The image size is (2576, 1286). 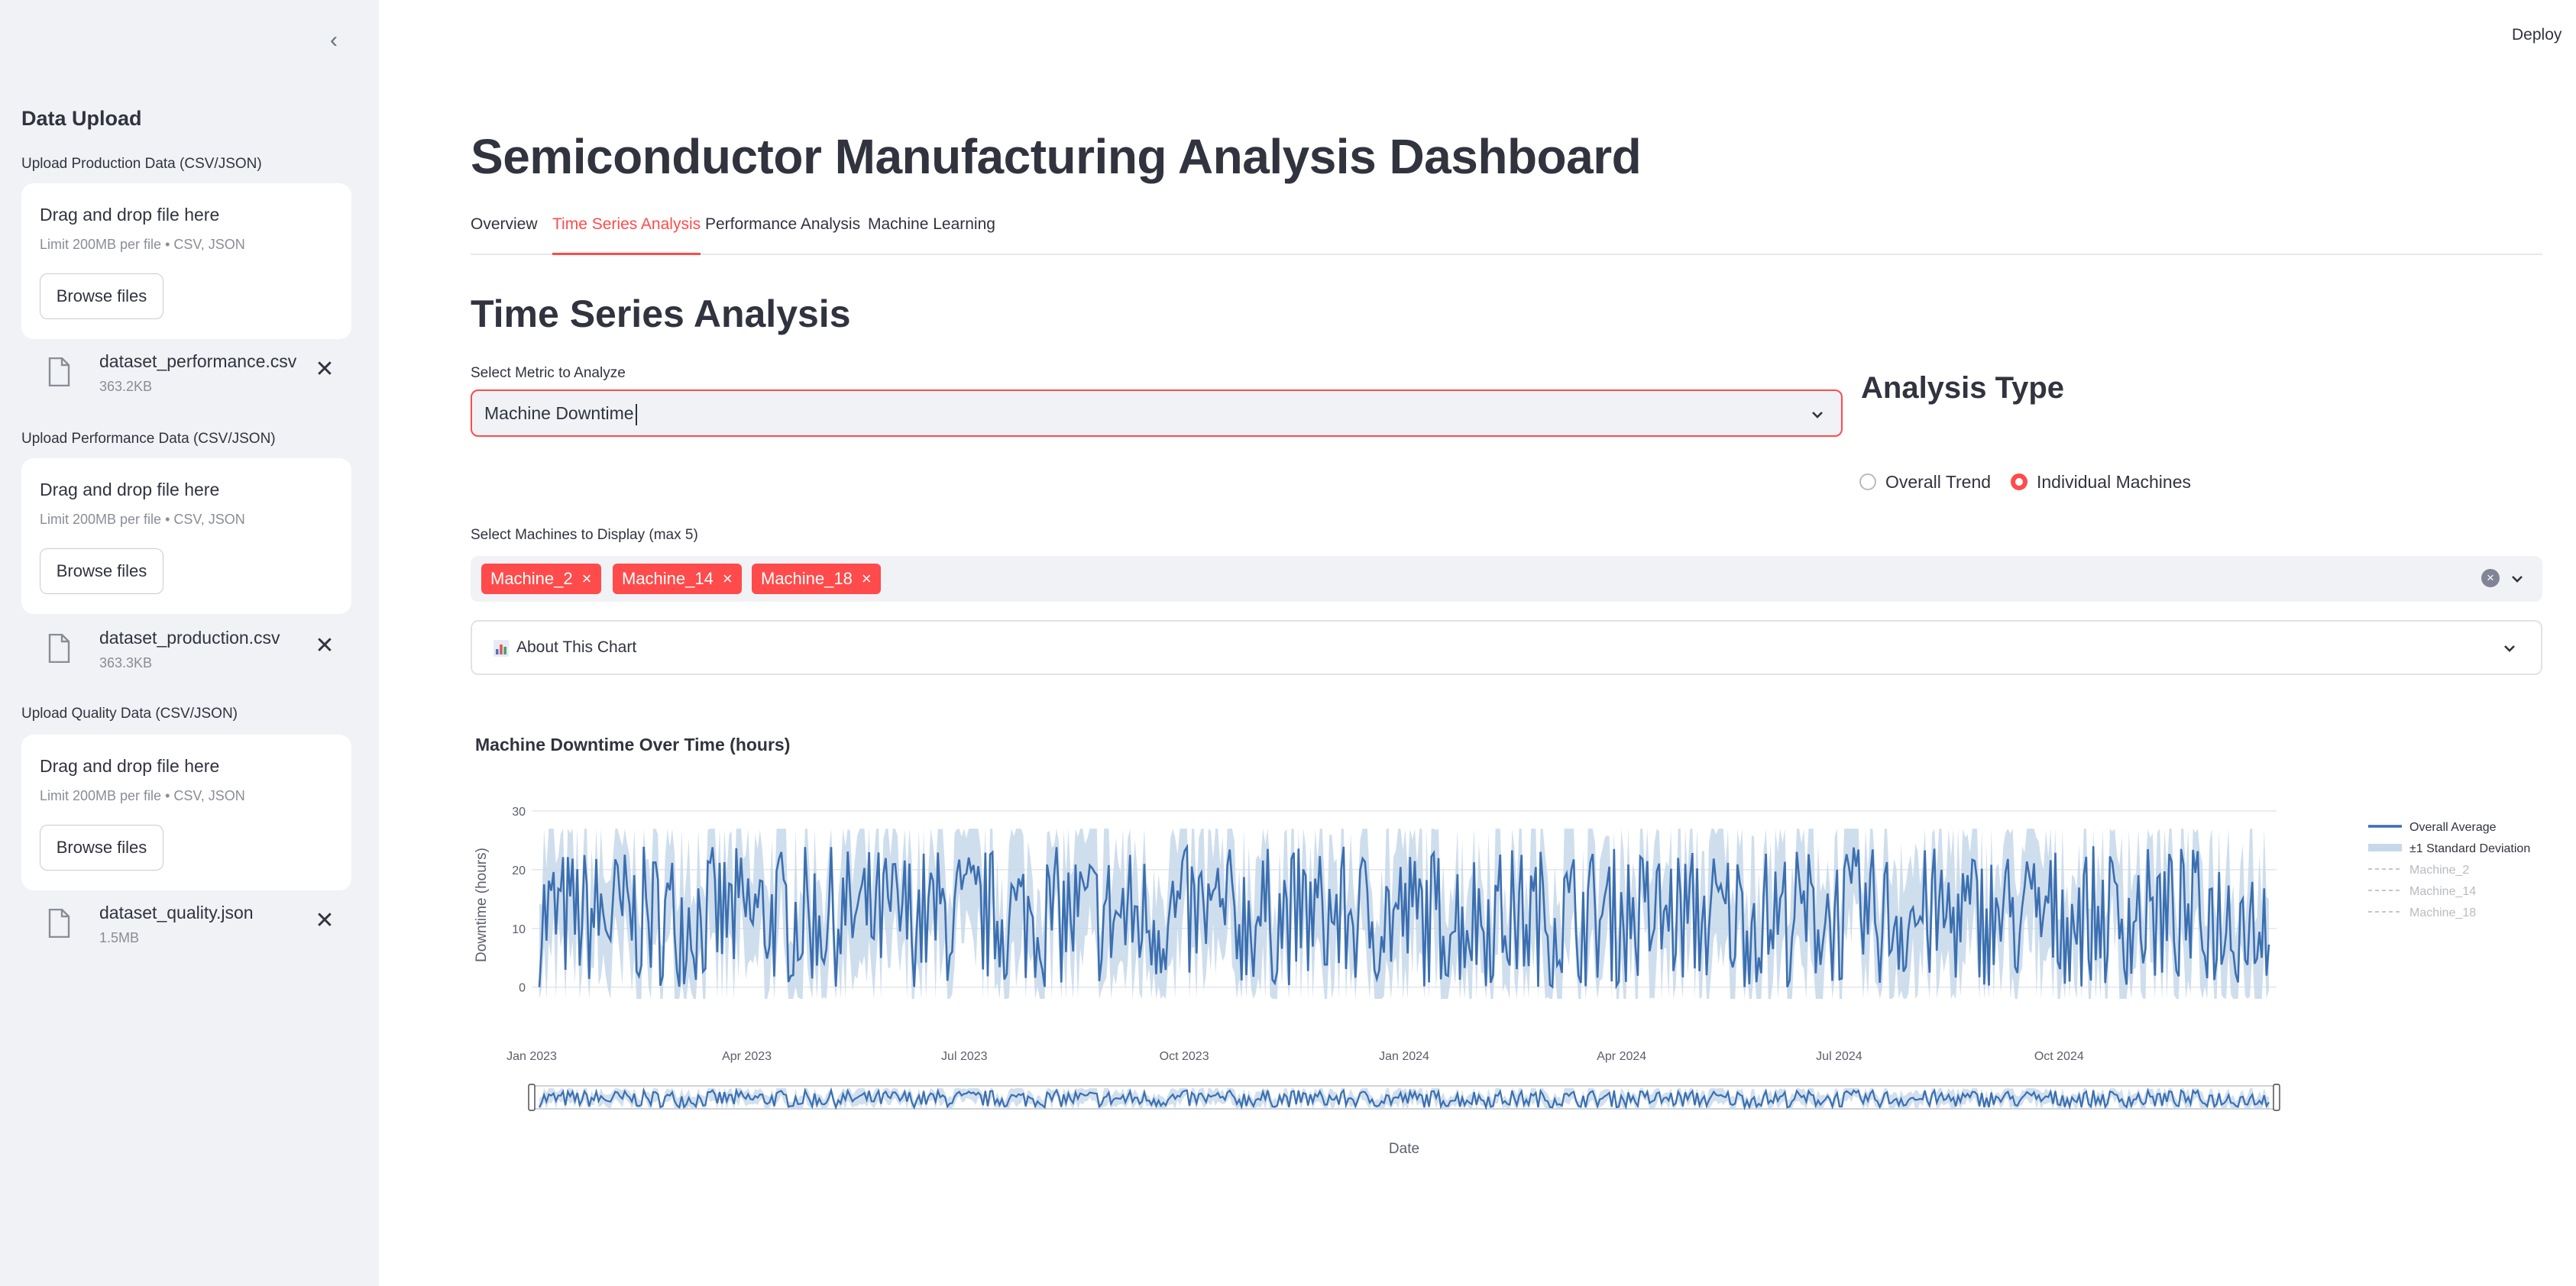 I want to click on y-tick-label: 0, so click(x=522, y=988).